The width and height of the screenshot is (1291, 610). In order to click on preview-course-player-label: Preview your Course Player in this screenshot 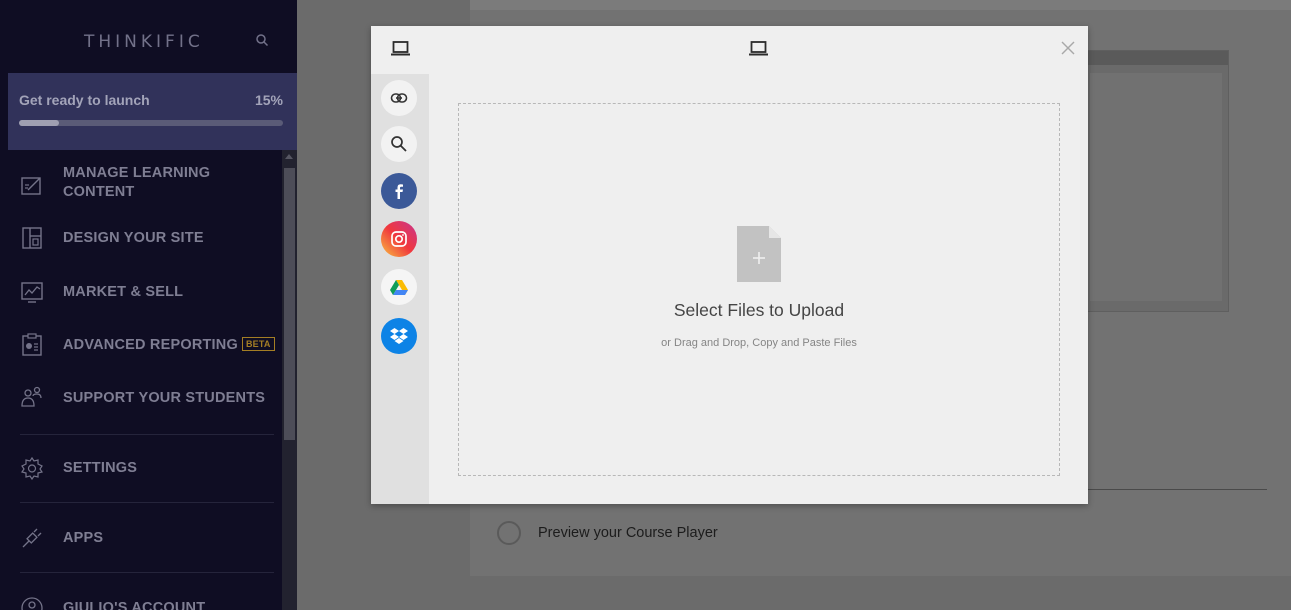, I will do `click(628, 533)`.